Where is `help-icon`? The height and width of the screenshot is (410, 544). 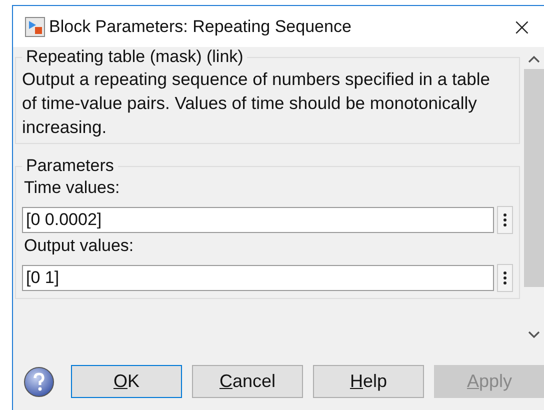
help-icon is located at coordinates (39, 382).